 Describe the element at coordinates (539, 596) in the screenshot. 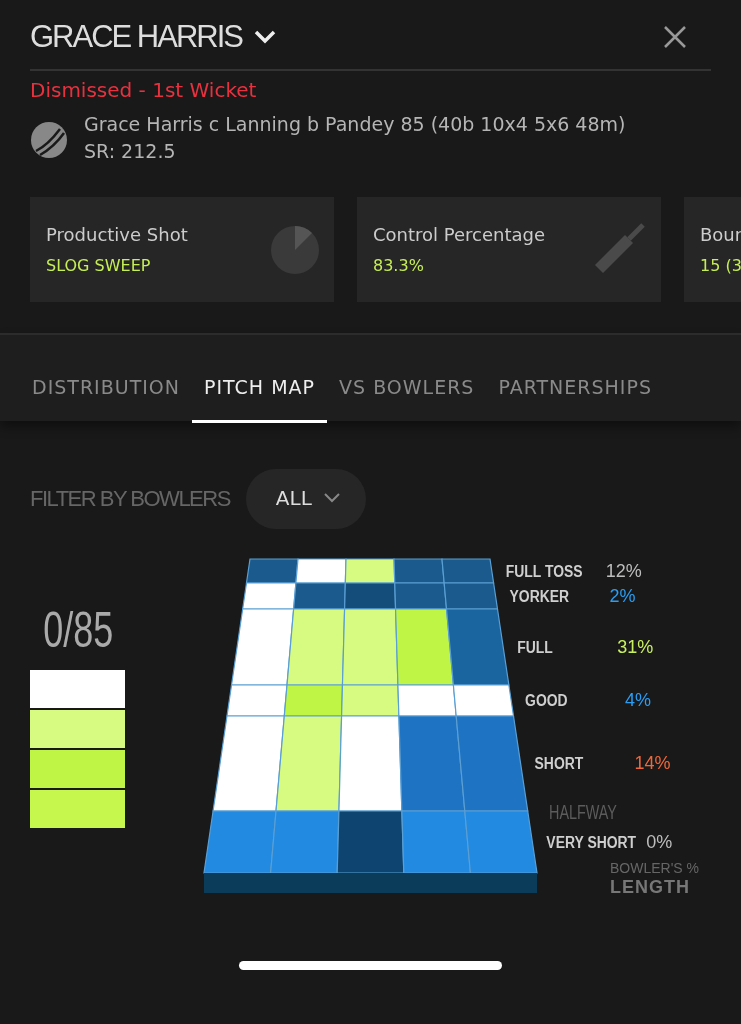

I see `length-label: YORKER` at that location.